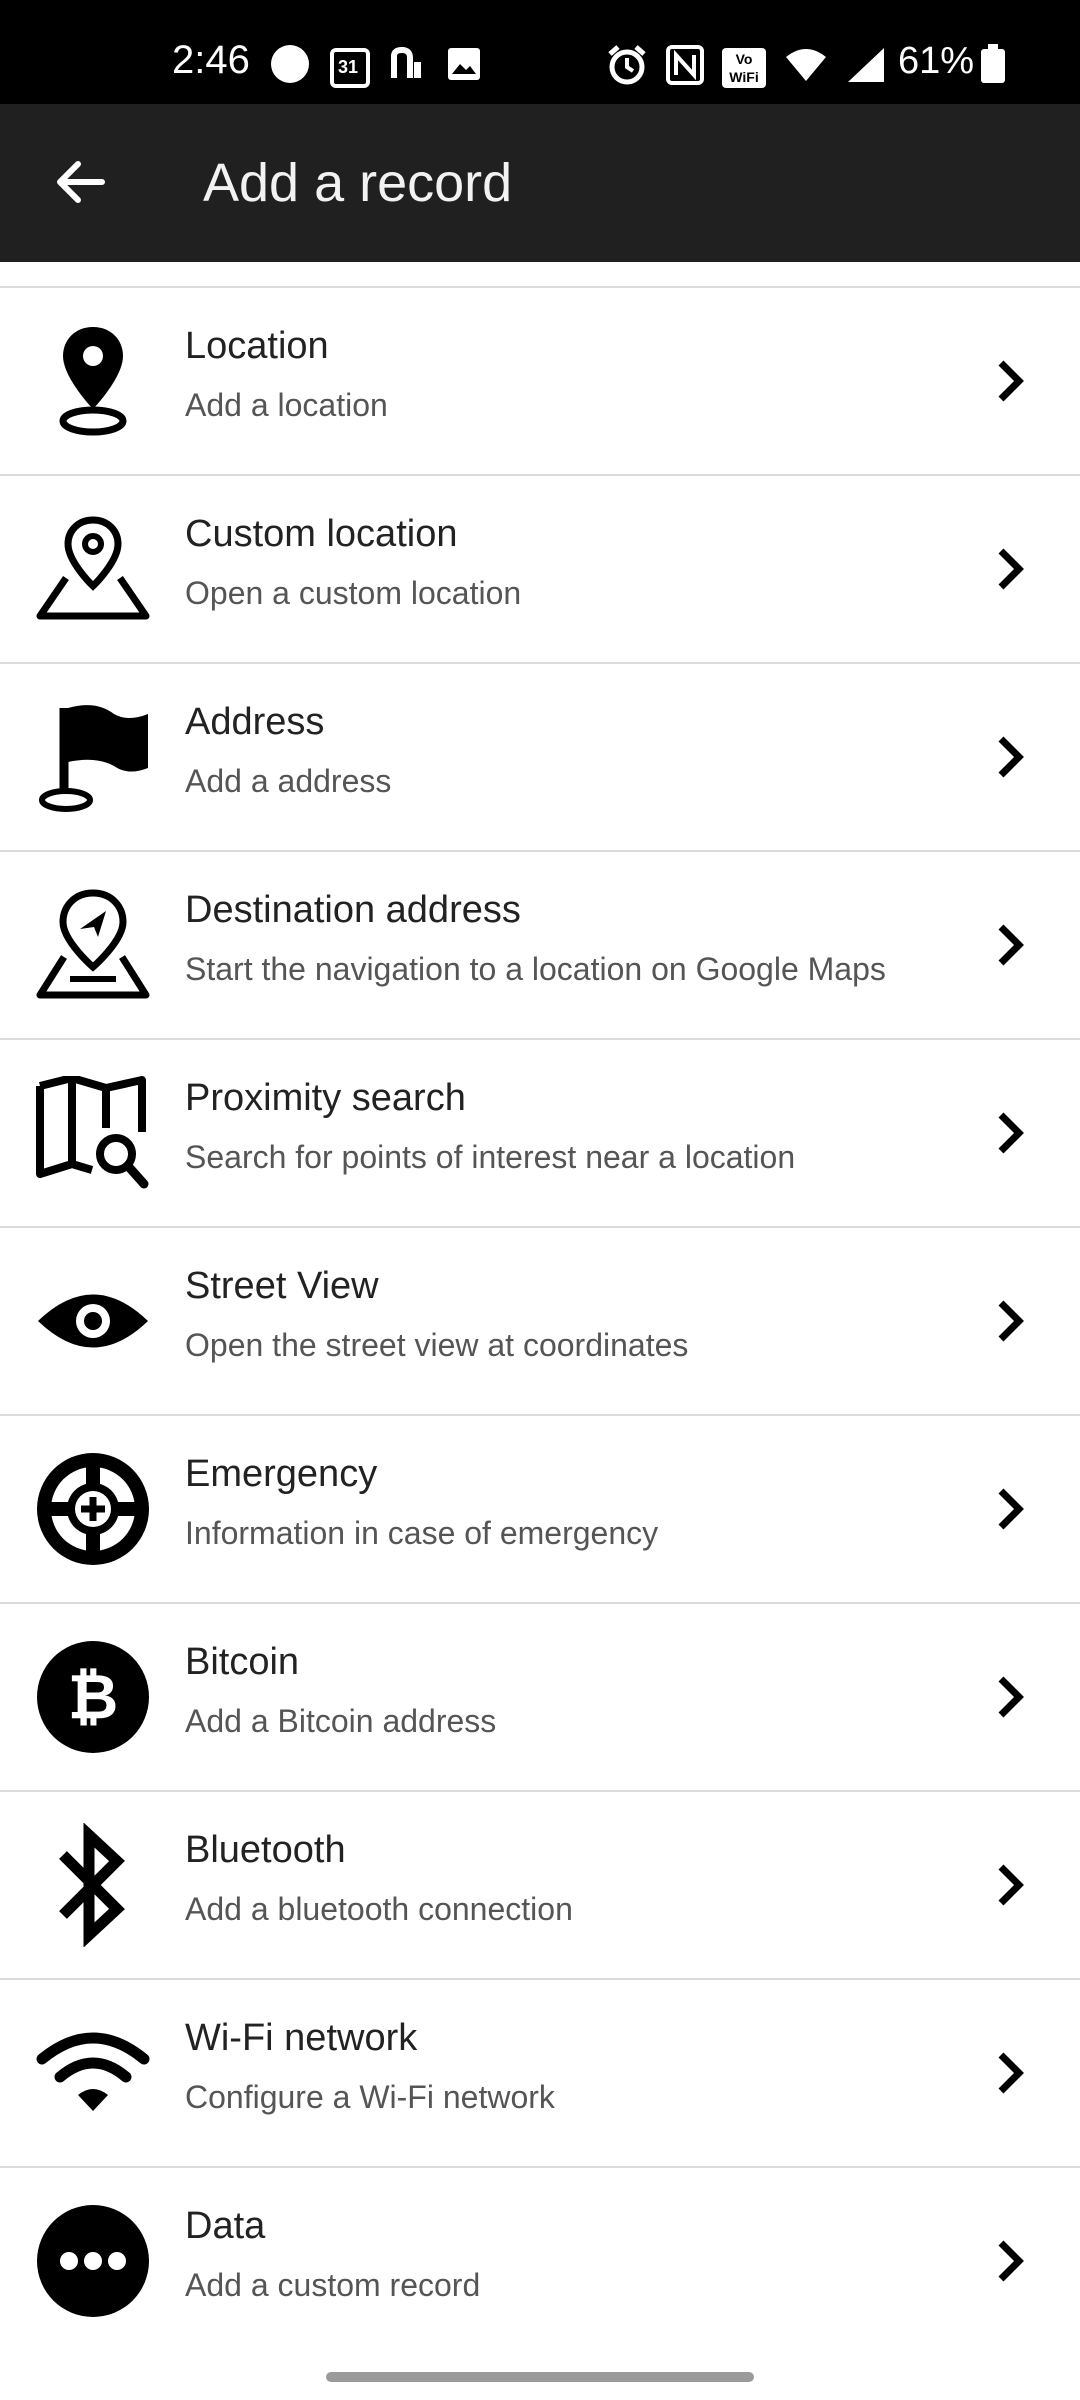 Image resolution: width=1080 pixels, height=2400 pixels. What do you see at coordinates (93, 381) in the screenshot?
I see `map-pin-icon` at bounding box center [93, 381].